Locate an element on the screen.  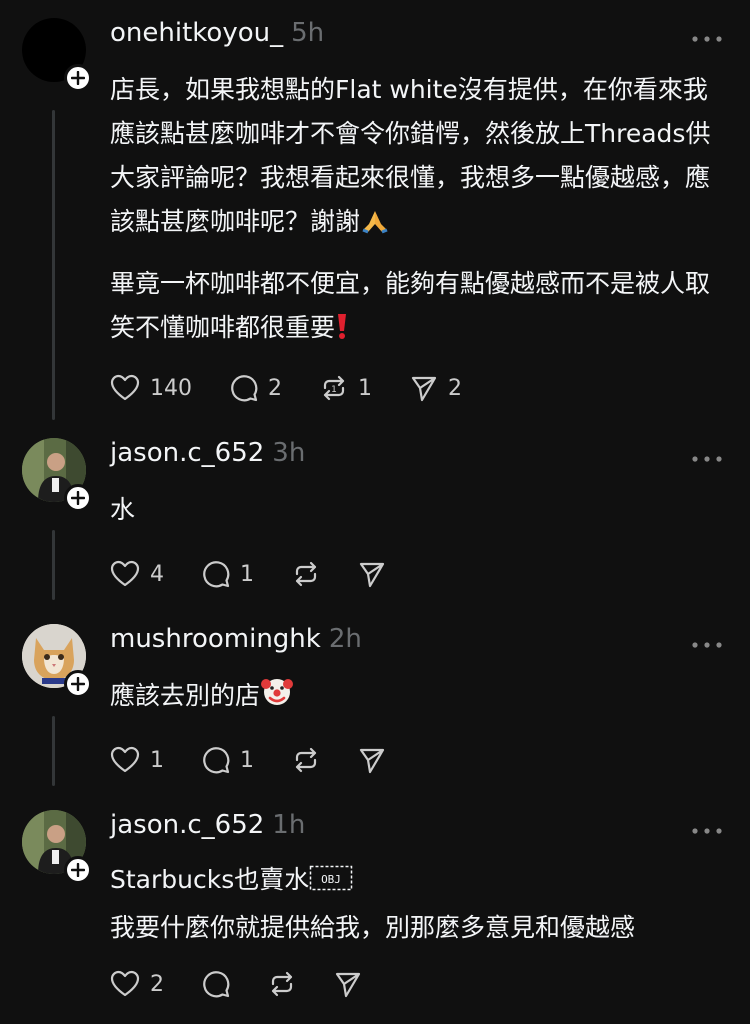
share-count: 2 is located at coordinates (455, 388).